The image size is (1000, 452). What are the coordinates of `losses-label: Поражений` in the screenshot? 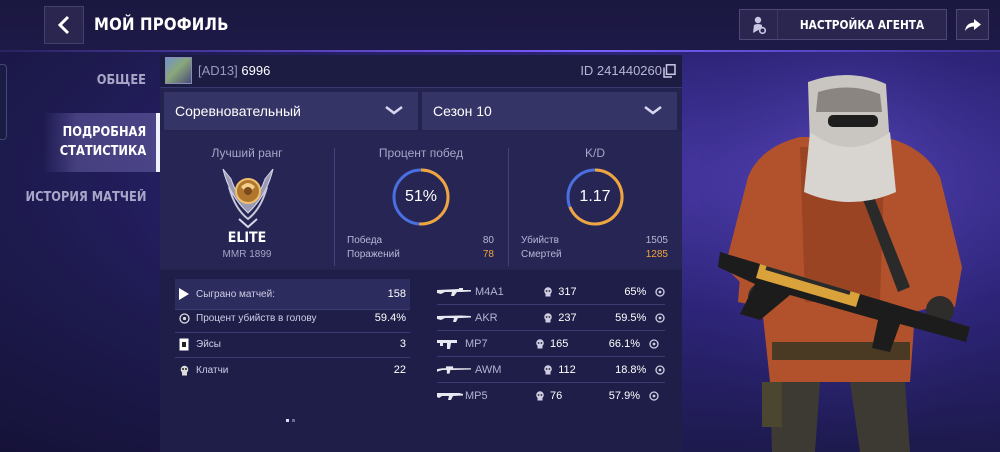 It's located at (373, 254).